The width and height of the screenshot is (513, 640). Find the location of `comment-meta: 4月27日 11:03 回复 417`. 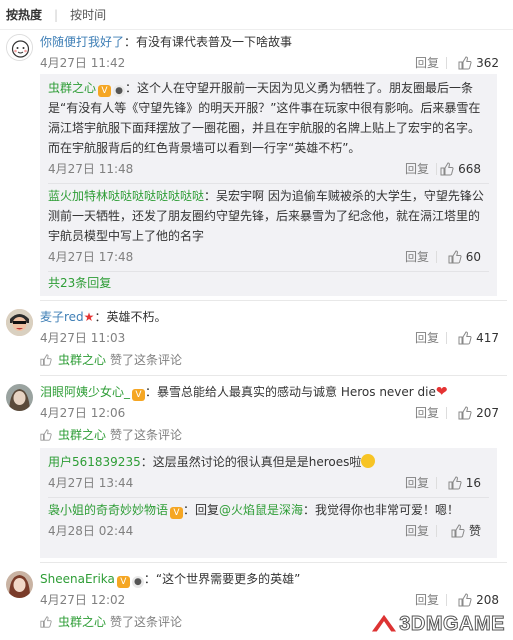

comment-meta: 4月27日 11:03 回复 417 is located at coordinates (273, 338).